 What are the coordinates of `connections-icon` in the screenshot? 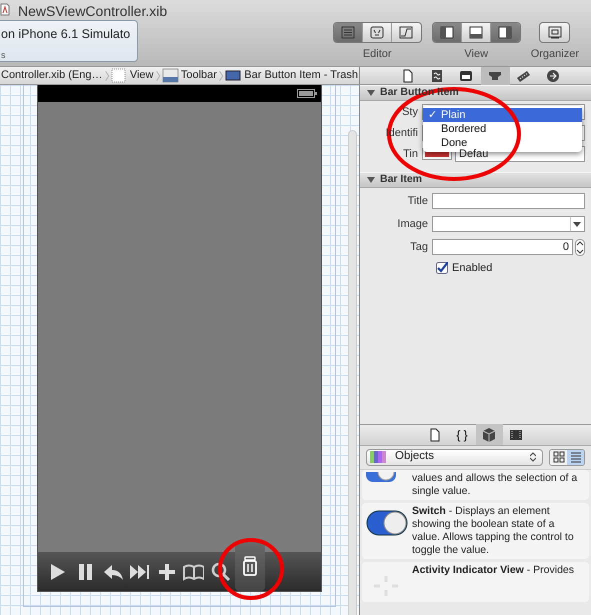 It's located at (553, 76).